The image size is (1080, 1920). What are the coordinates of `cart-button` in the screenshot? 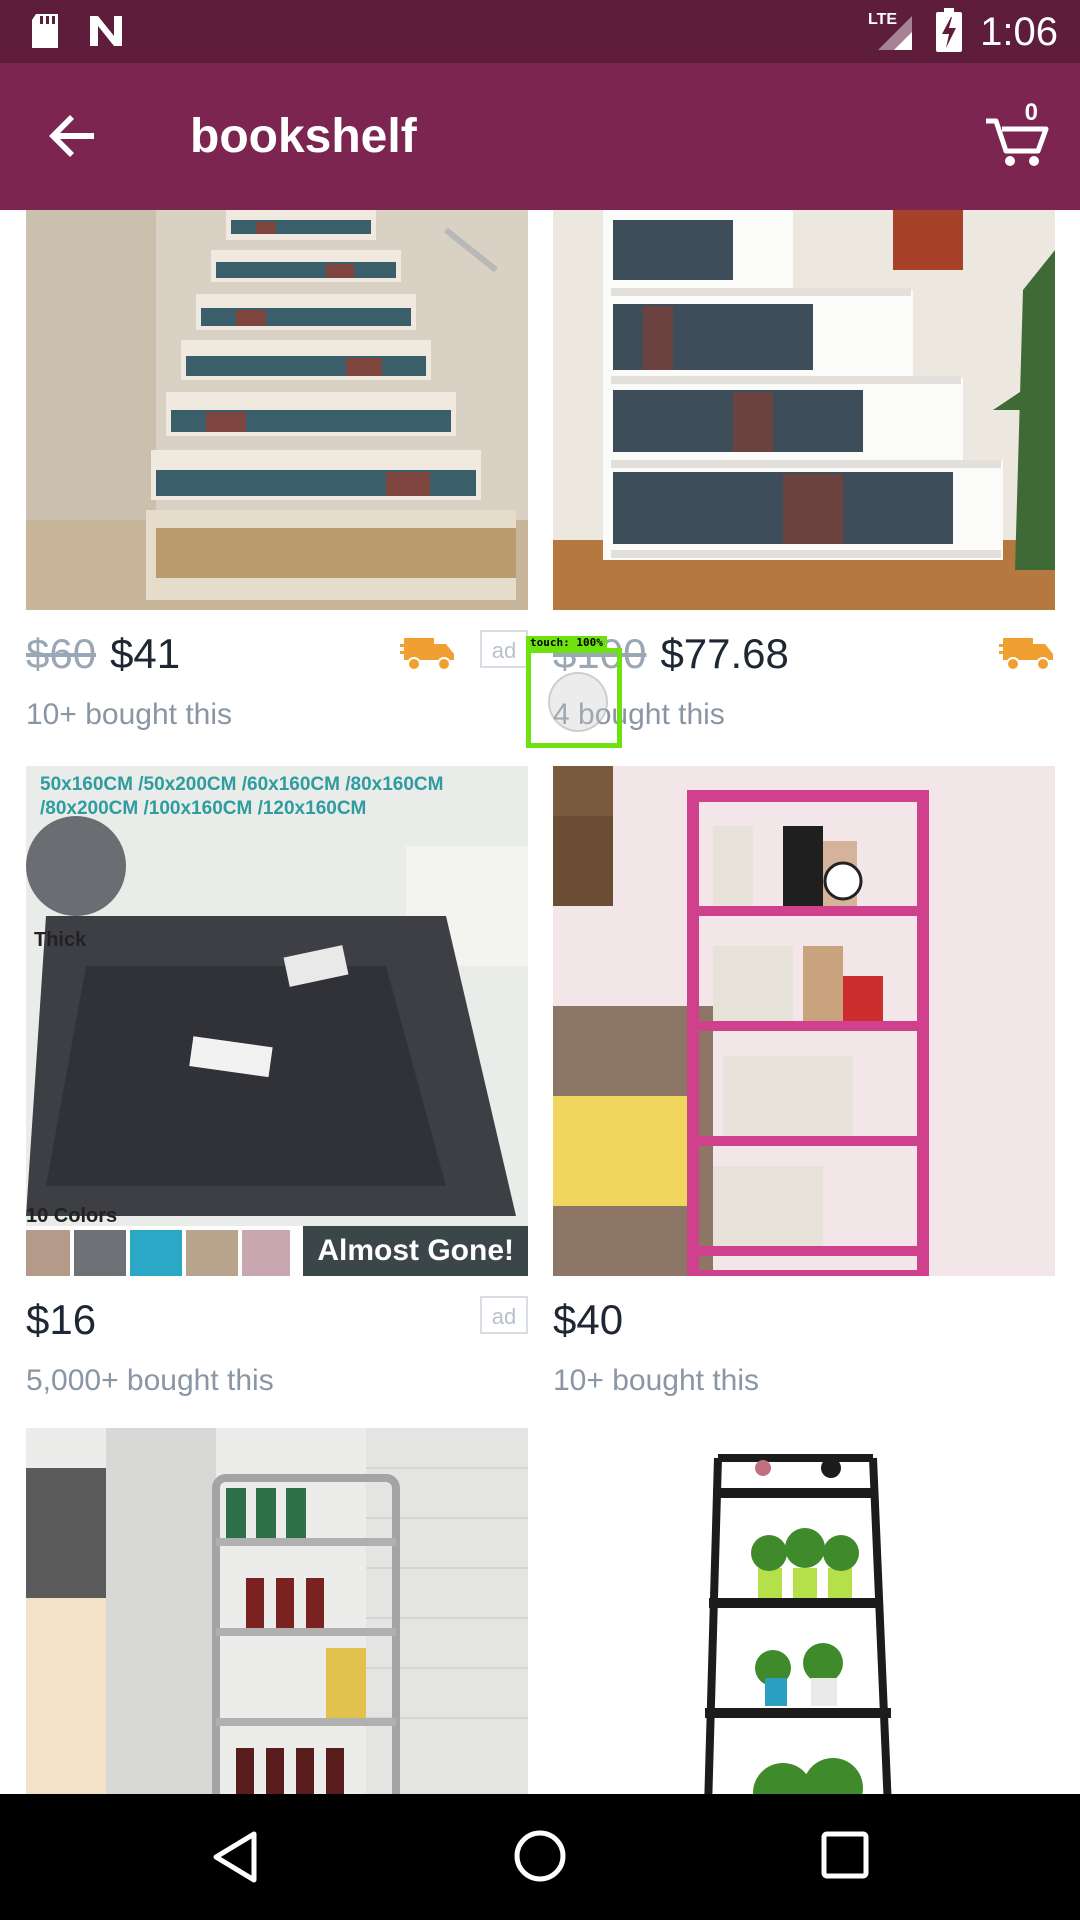 It's located at (1017, 131).